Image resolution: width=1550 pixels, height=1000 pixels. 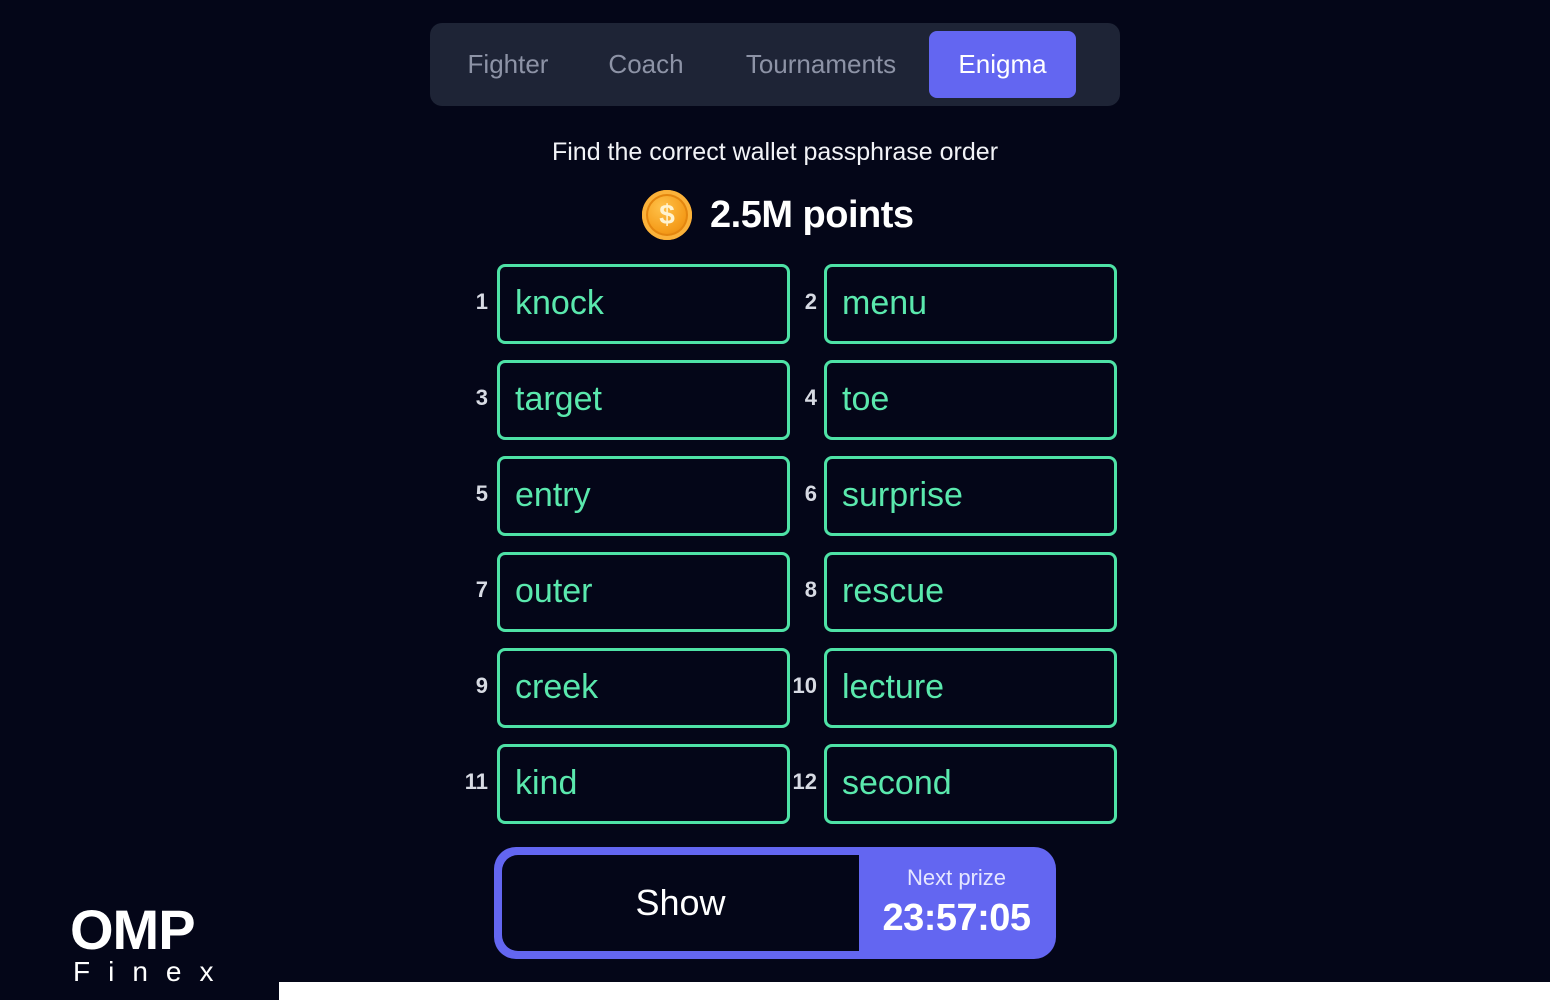 I want to click on word-tile: creek, so click(x=643, y=688).